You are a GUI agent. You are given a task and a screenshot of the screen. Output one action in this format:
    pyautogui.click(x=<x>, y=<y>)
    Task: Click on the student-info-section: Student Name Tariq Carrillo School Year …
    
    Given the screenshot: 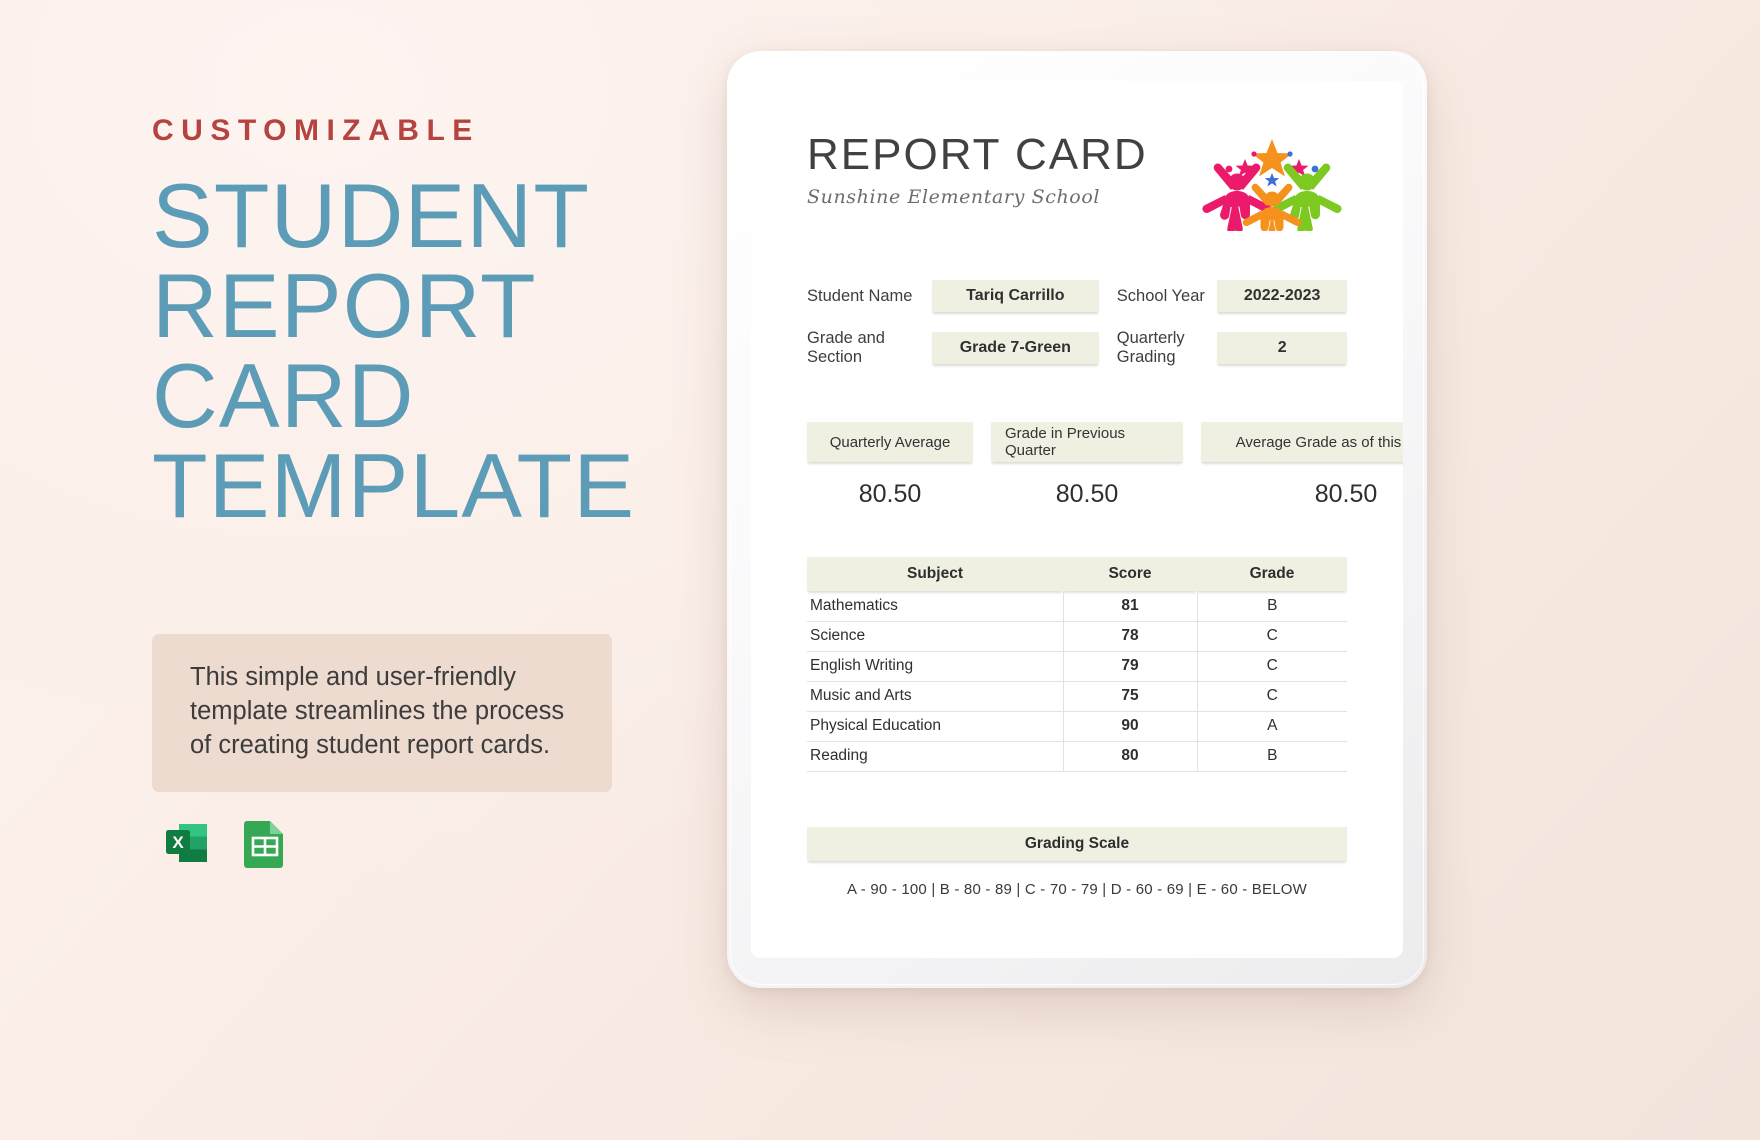 What is the action you would take?
    pyautogui.click(x=1077, y=323)
    